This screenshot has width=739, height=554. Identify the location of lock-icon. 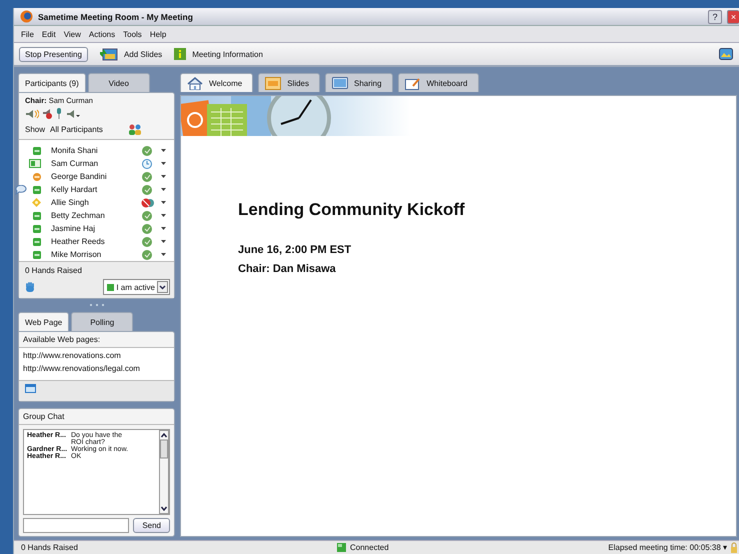
(734, 547).